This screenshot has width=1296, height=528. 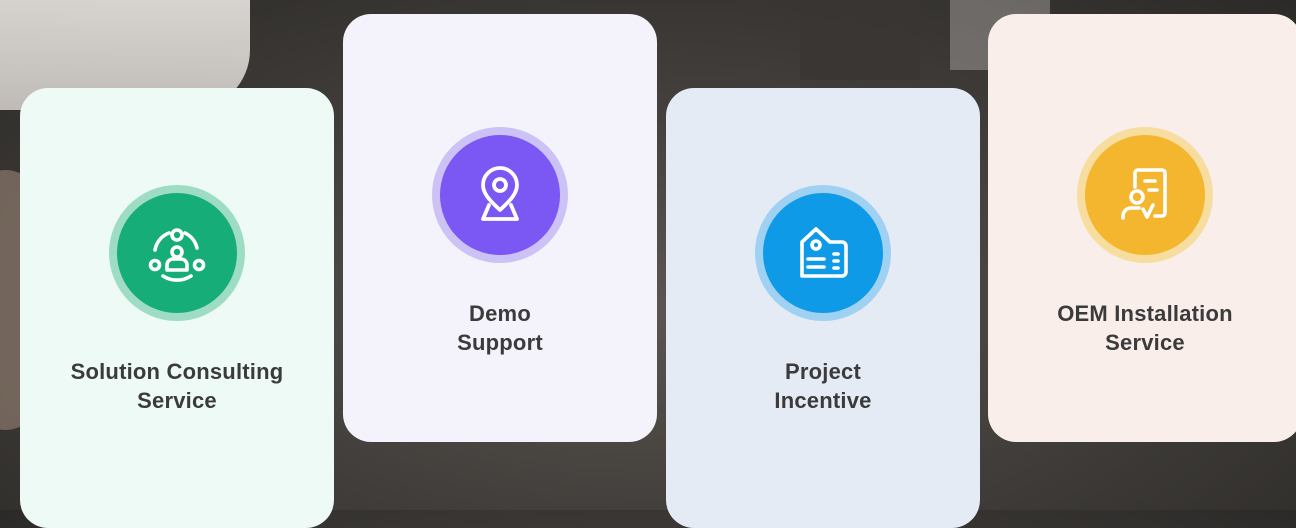 I want to click on card-label: Project Incentive, so click(x=823, y=386).